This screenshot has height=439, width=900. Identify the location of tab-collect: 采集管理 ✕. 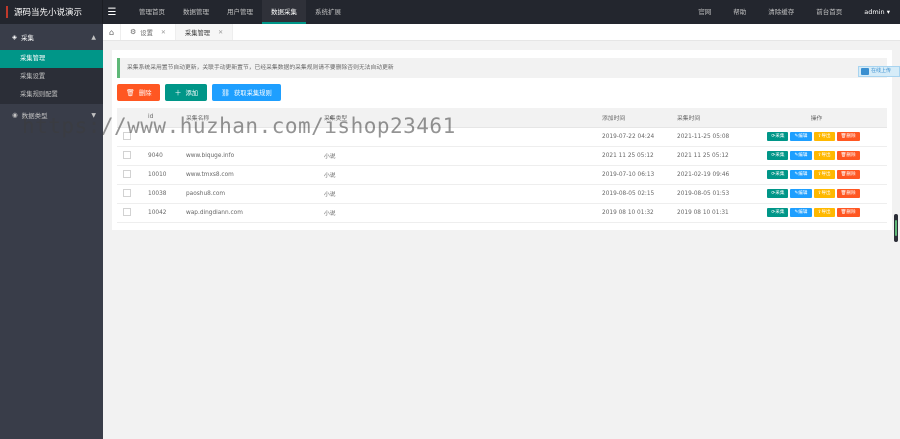
(204, 32).